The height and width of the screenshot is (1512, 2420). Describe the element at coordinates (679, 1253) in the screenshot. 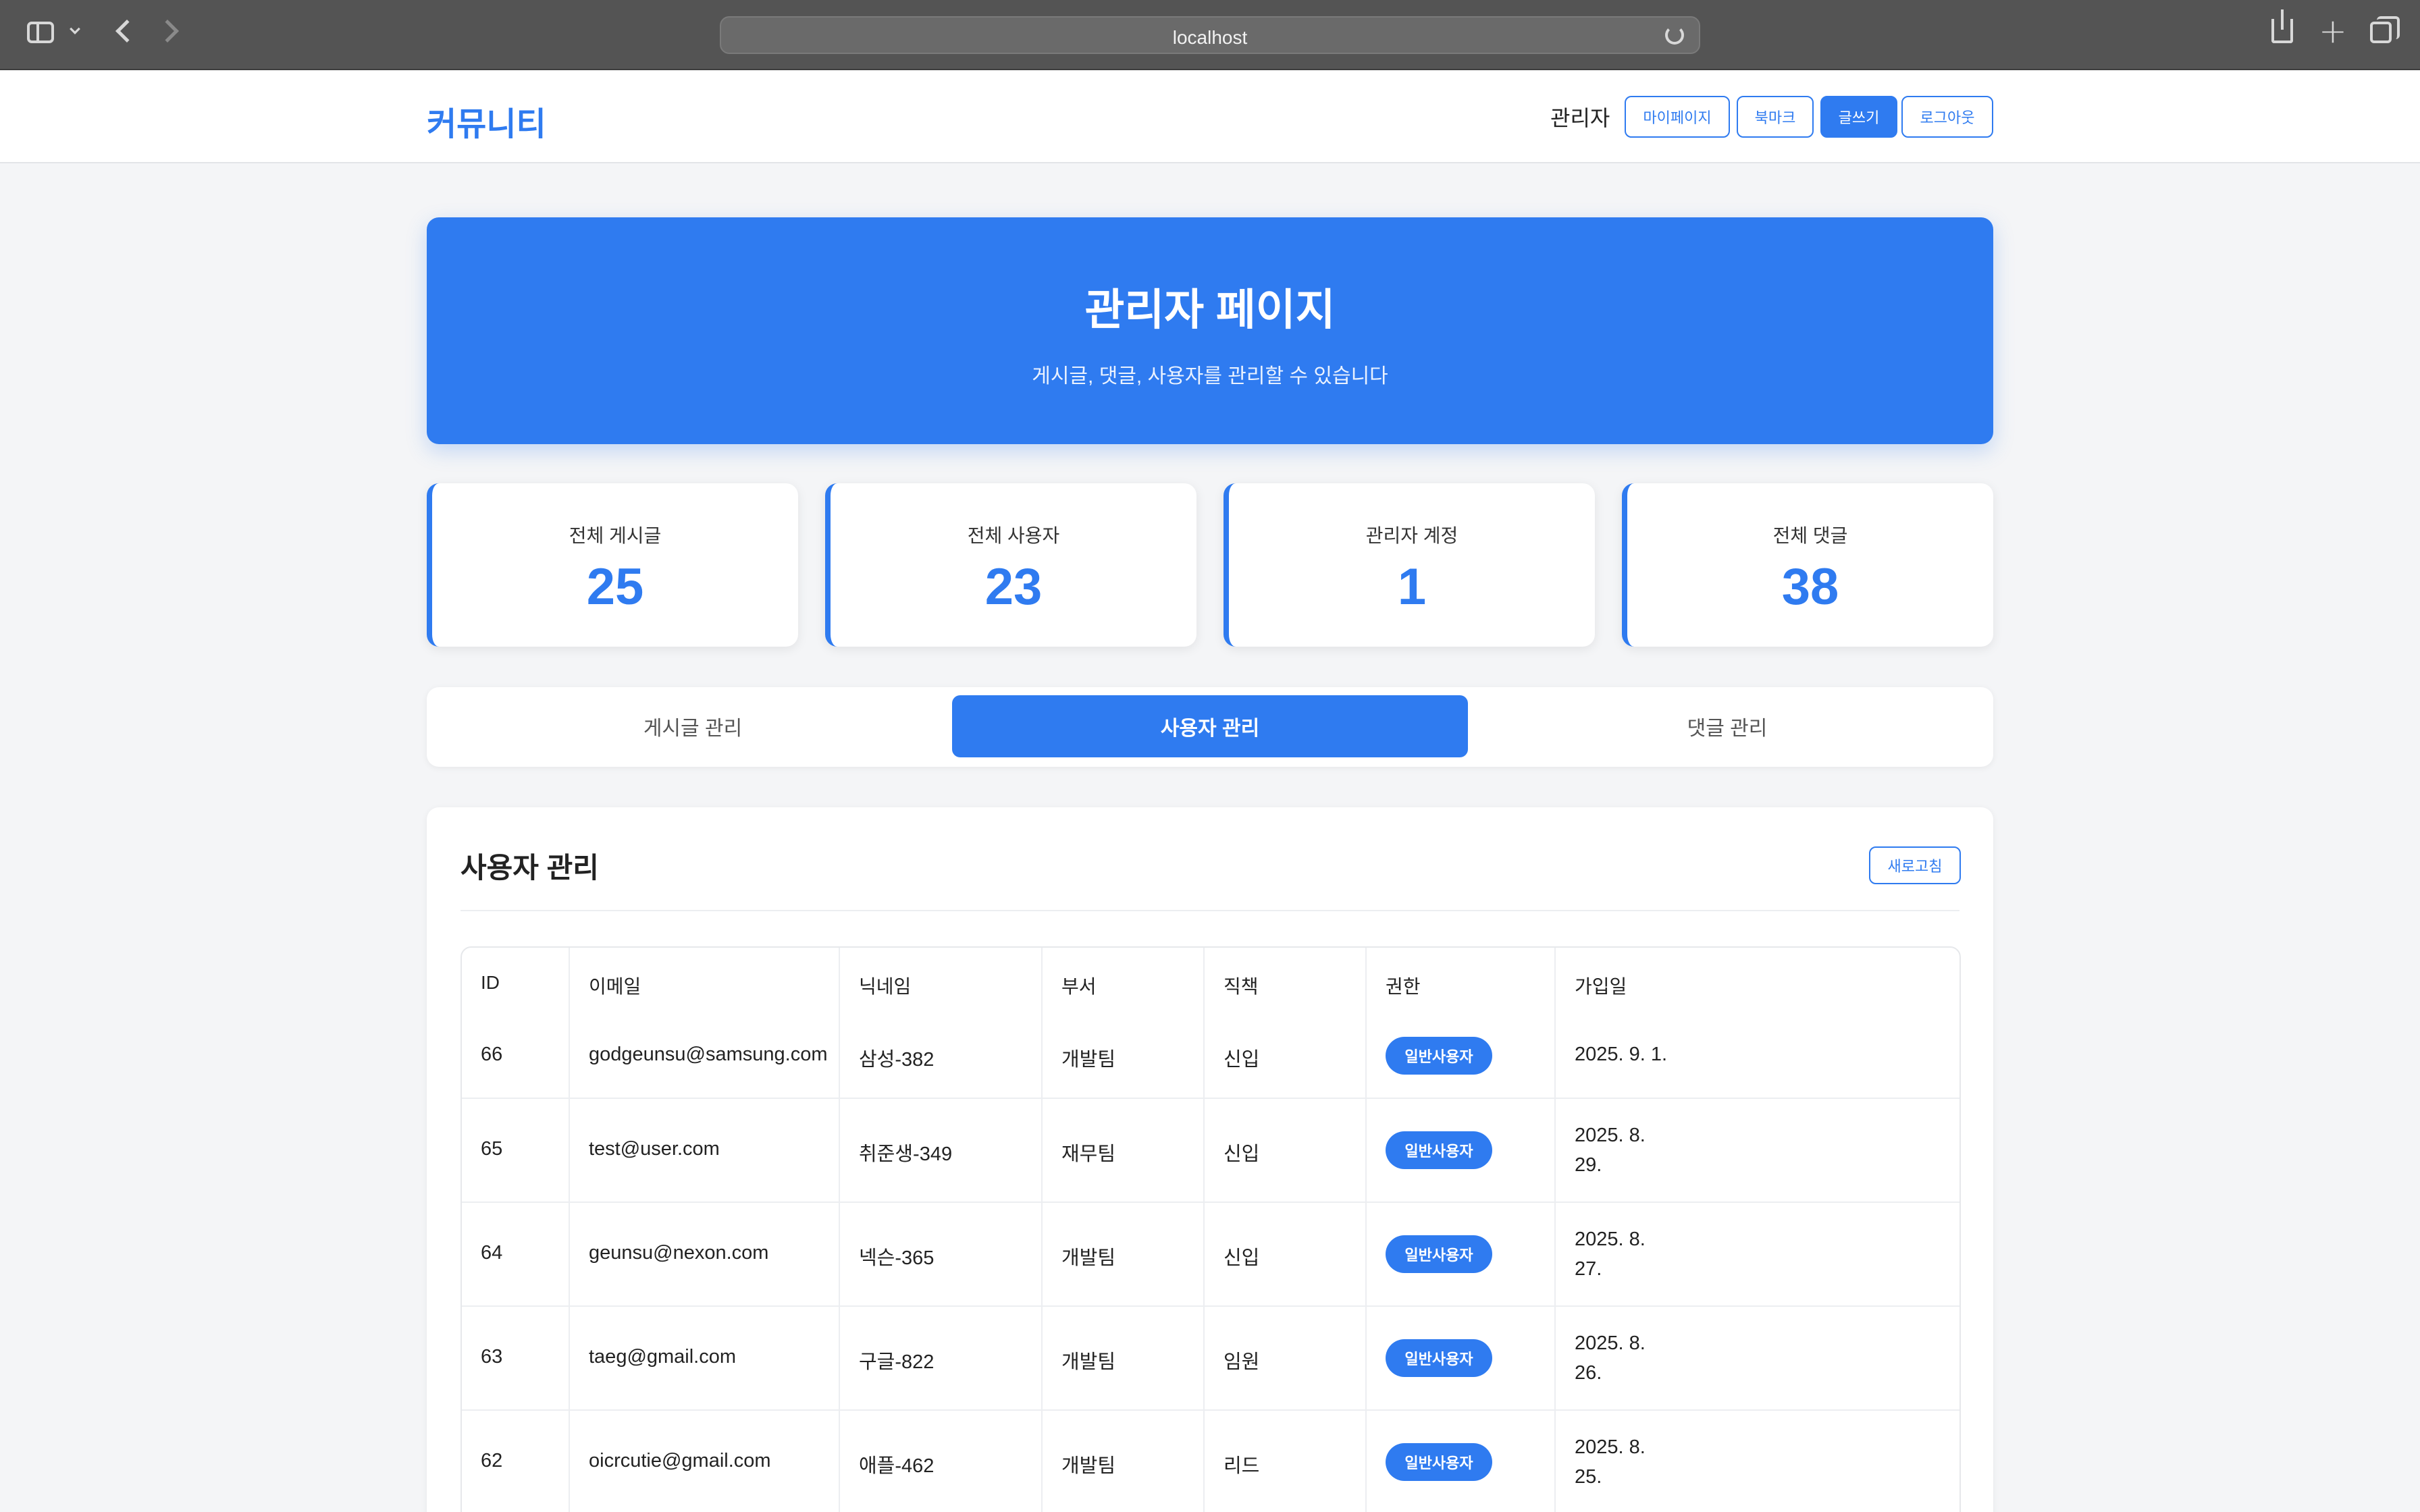

I see `cell-email: geunsu@nexon.com` at that location.